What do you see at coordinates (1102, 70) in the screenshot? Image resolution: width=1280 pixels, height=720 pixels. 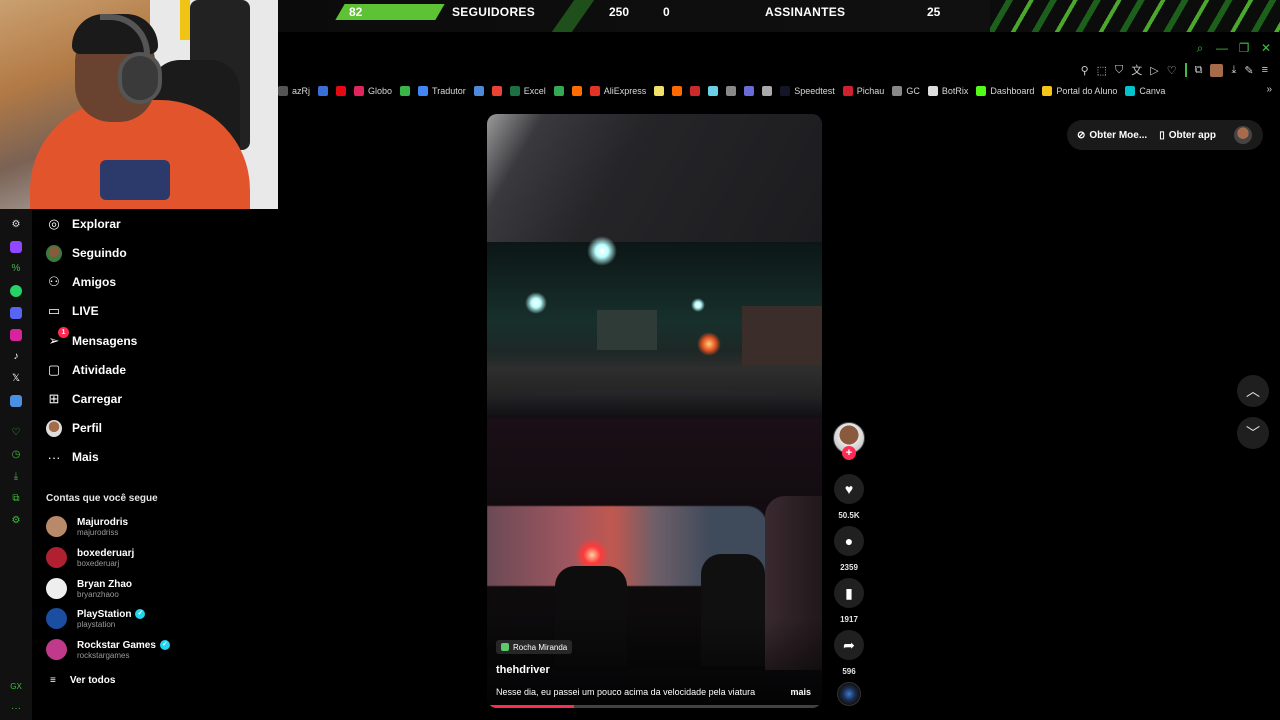 I see `screenshot-icon: ⬚` at bounding box center [1102, 70].